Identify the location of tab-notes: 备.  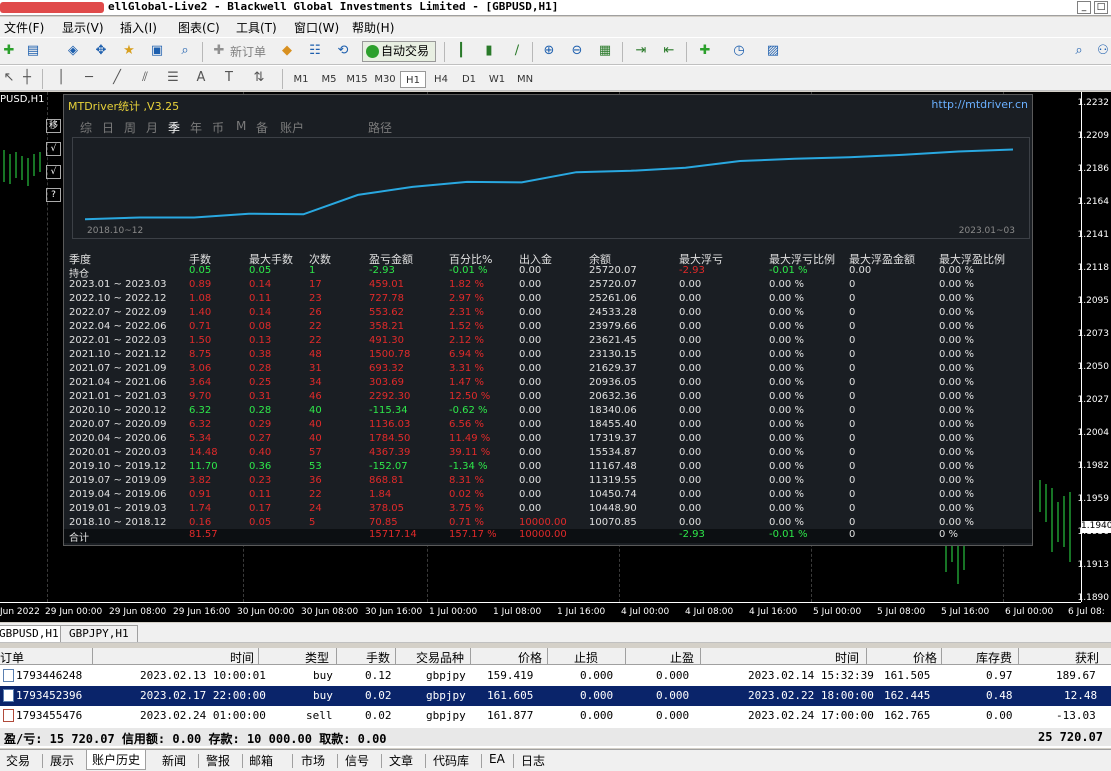
(262, 127).